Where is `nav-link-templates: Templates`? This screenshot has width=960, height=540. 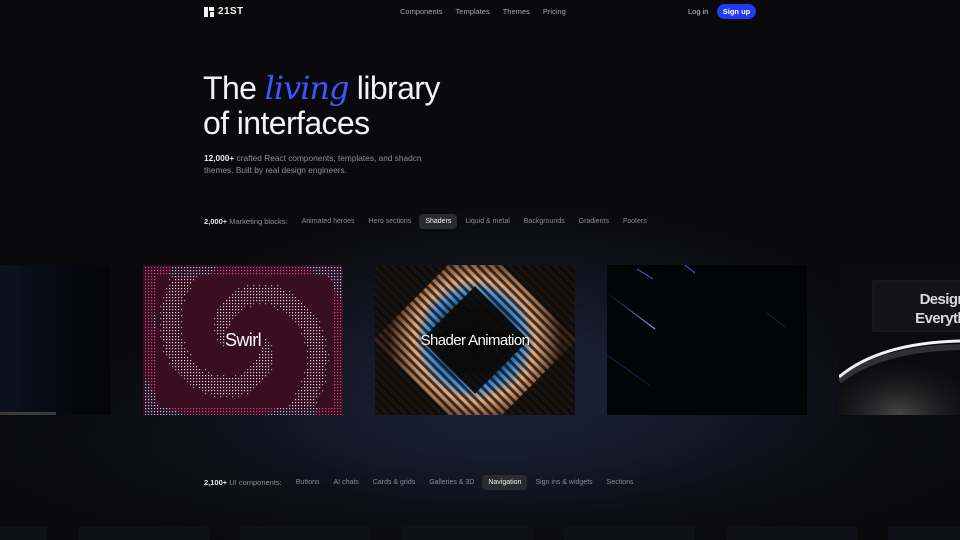
nav-link-templates: Templates is located at coordinates (473, 11).